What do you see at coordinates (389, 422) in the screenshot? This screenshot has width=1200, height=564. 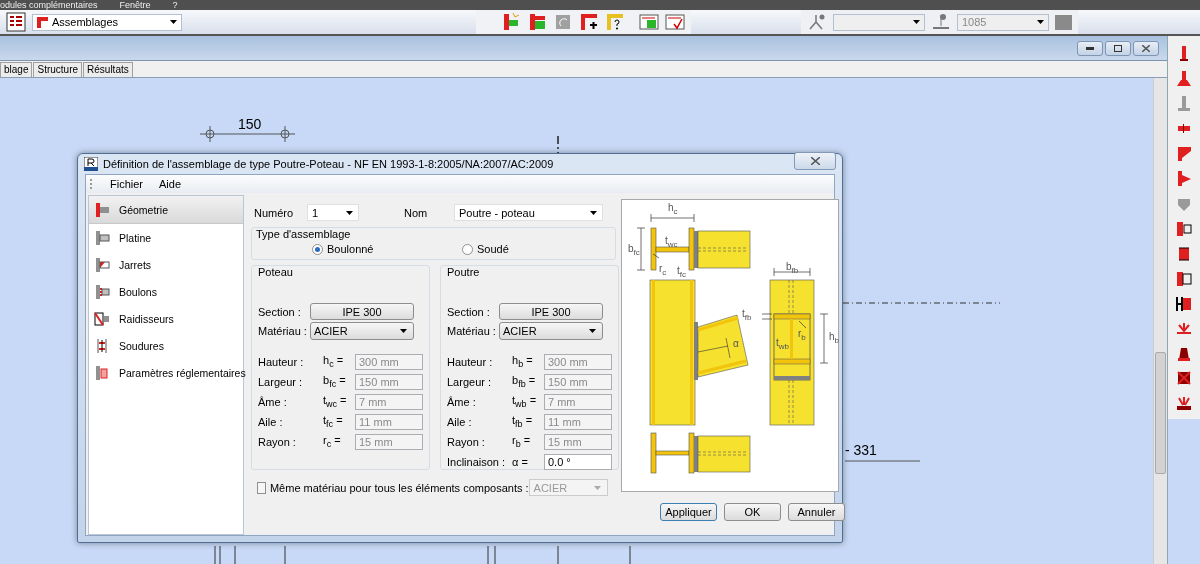 I see `value-field: 11 mm` at bounding box center [389, 422].